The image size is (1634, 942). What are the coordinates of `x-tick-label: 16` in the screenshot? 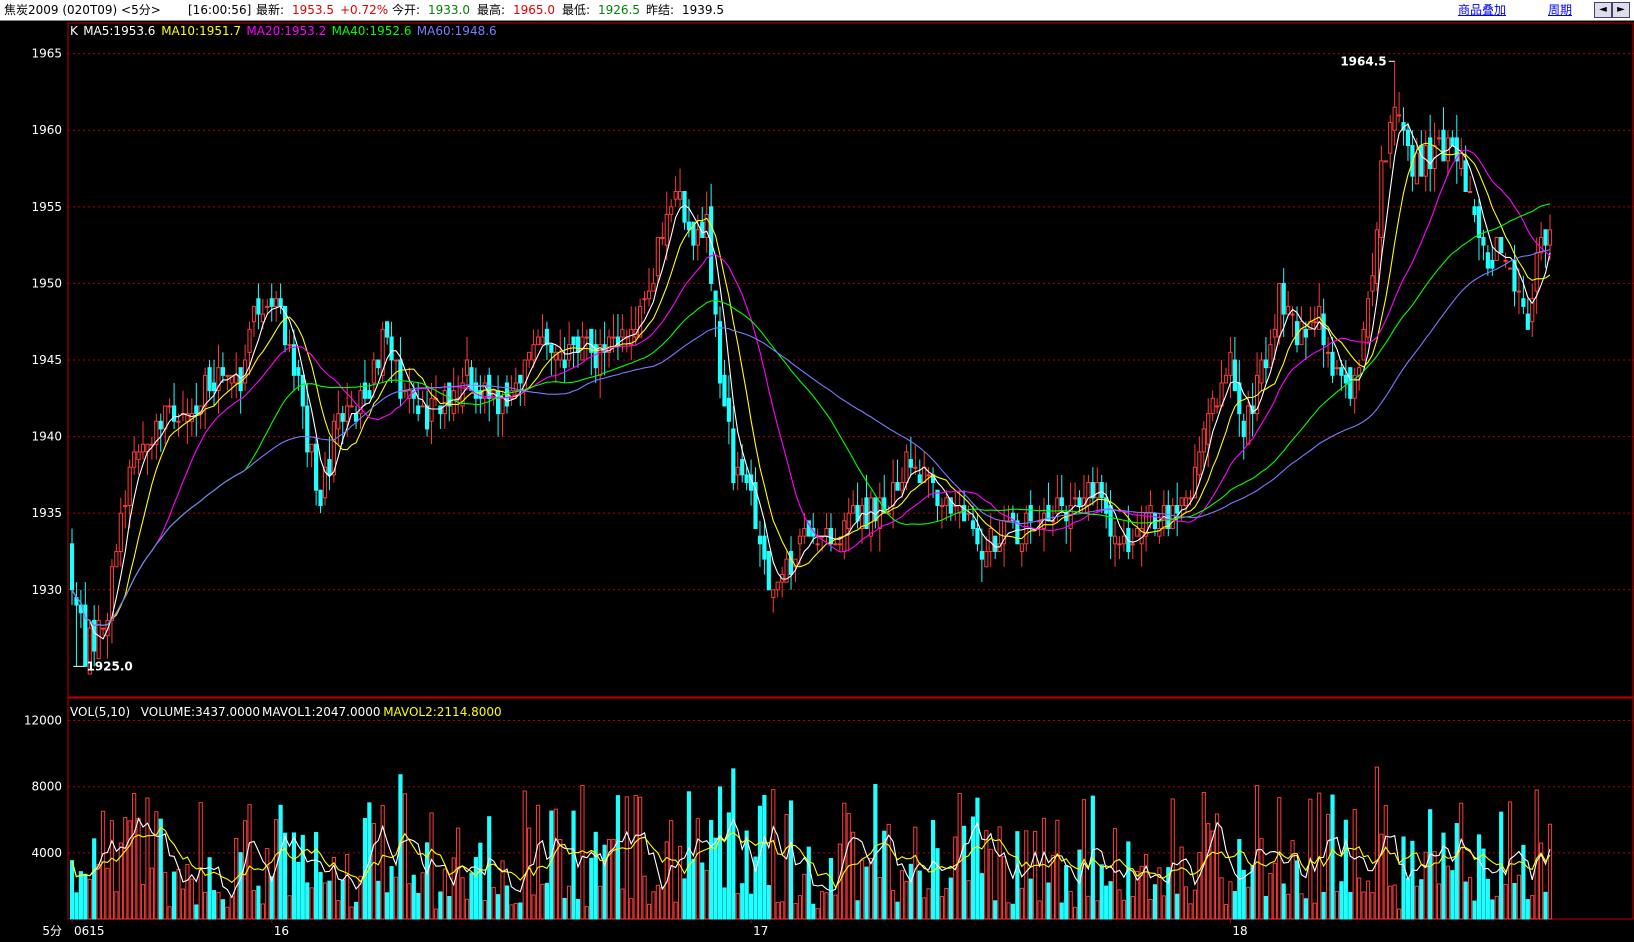 It's located at (281, 931).